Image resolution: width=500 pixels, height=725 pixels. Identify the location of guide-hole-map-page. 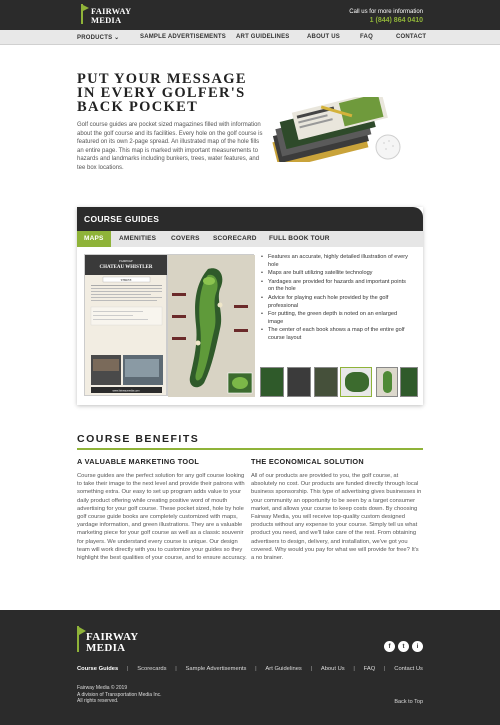
(211, 325).